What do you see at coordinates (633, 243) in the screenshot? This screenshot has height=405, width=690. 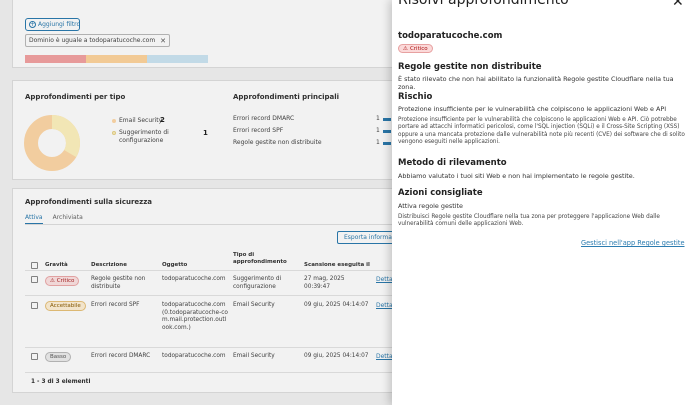 I see `manage-rules-link: Gestisci nell'app Regole gestite` at bounding box center [633, 243].